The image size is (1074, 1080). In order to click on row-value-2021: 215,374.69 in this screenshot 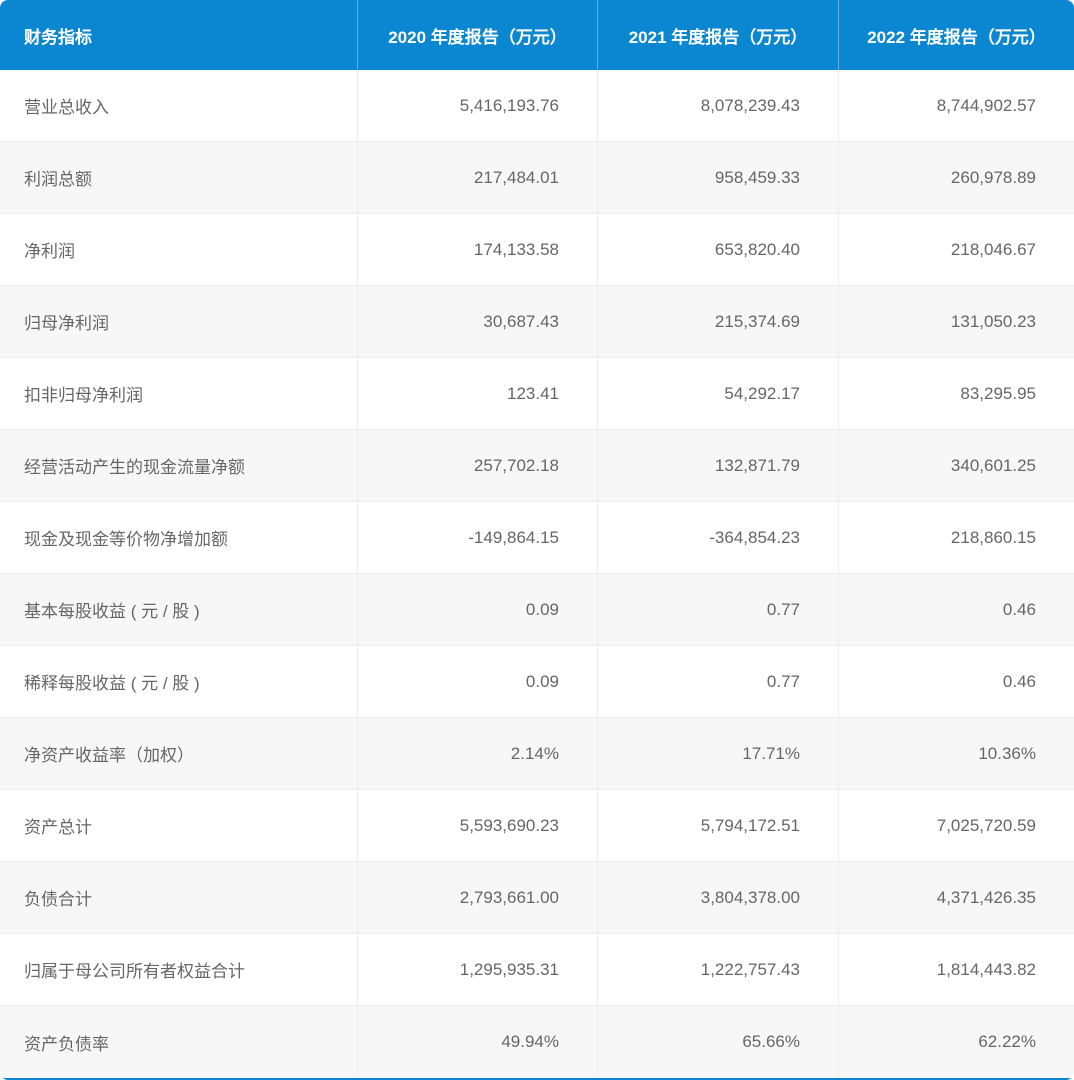, I will do `click(717, 321)`.